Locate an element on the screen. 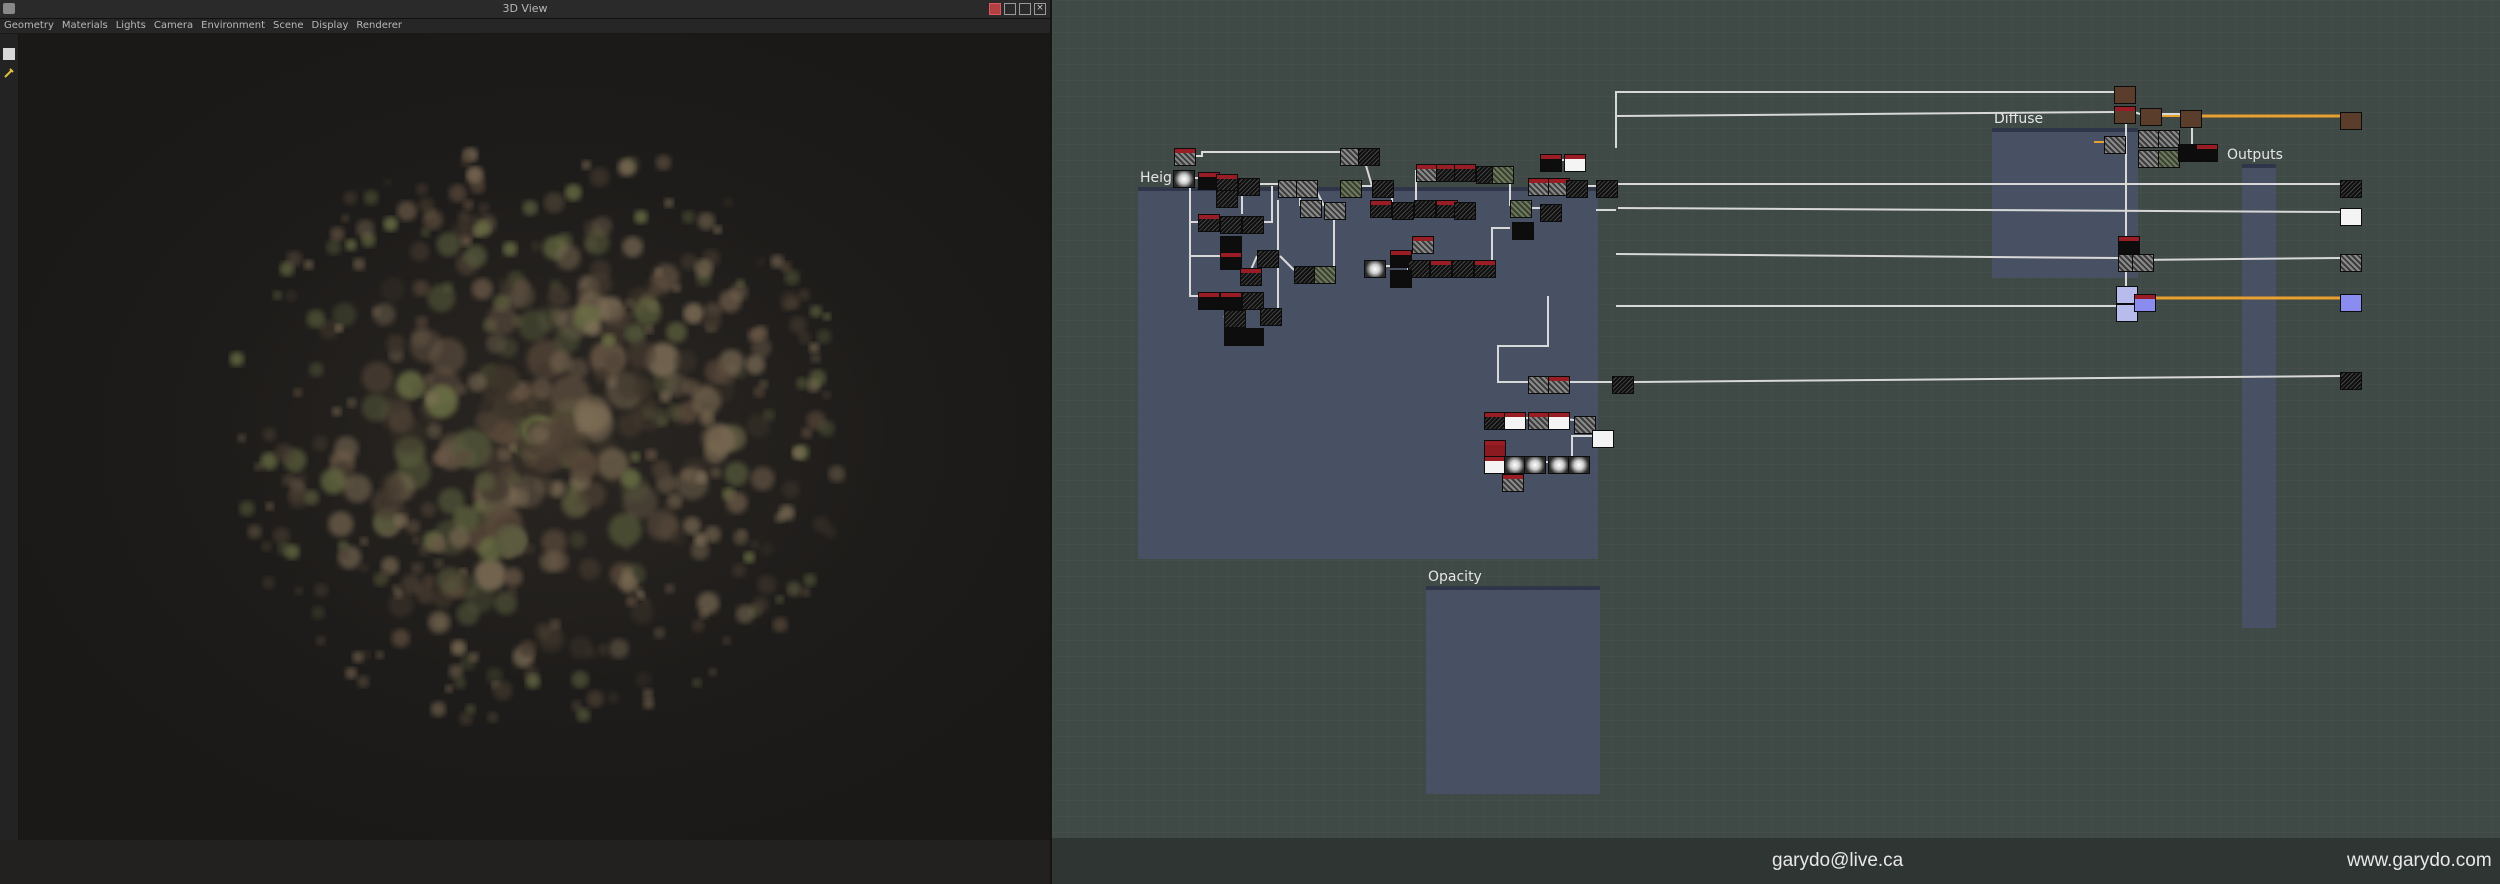  3d-view-title: 3D View is located at coordinates (525, 8).